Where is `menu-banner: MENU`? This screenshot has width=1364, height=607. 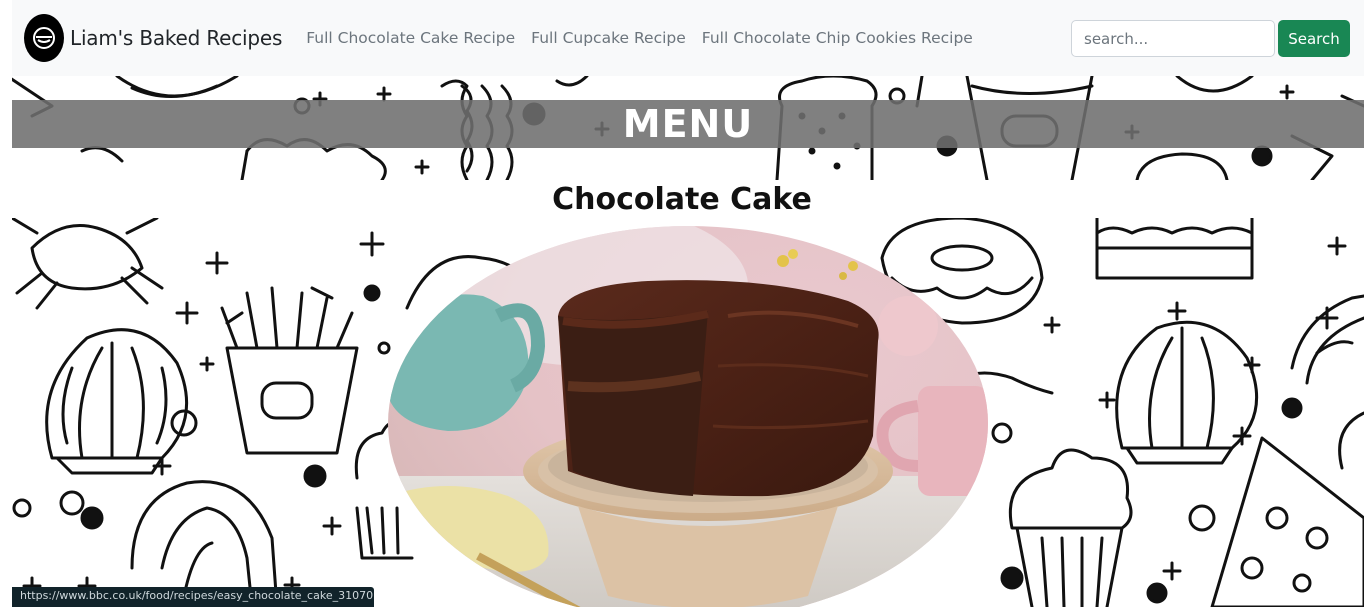
menu-banner: MENU is located at coordinates (688, 124).